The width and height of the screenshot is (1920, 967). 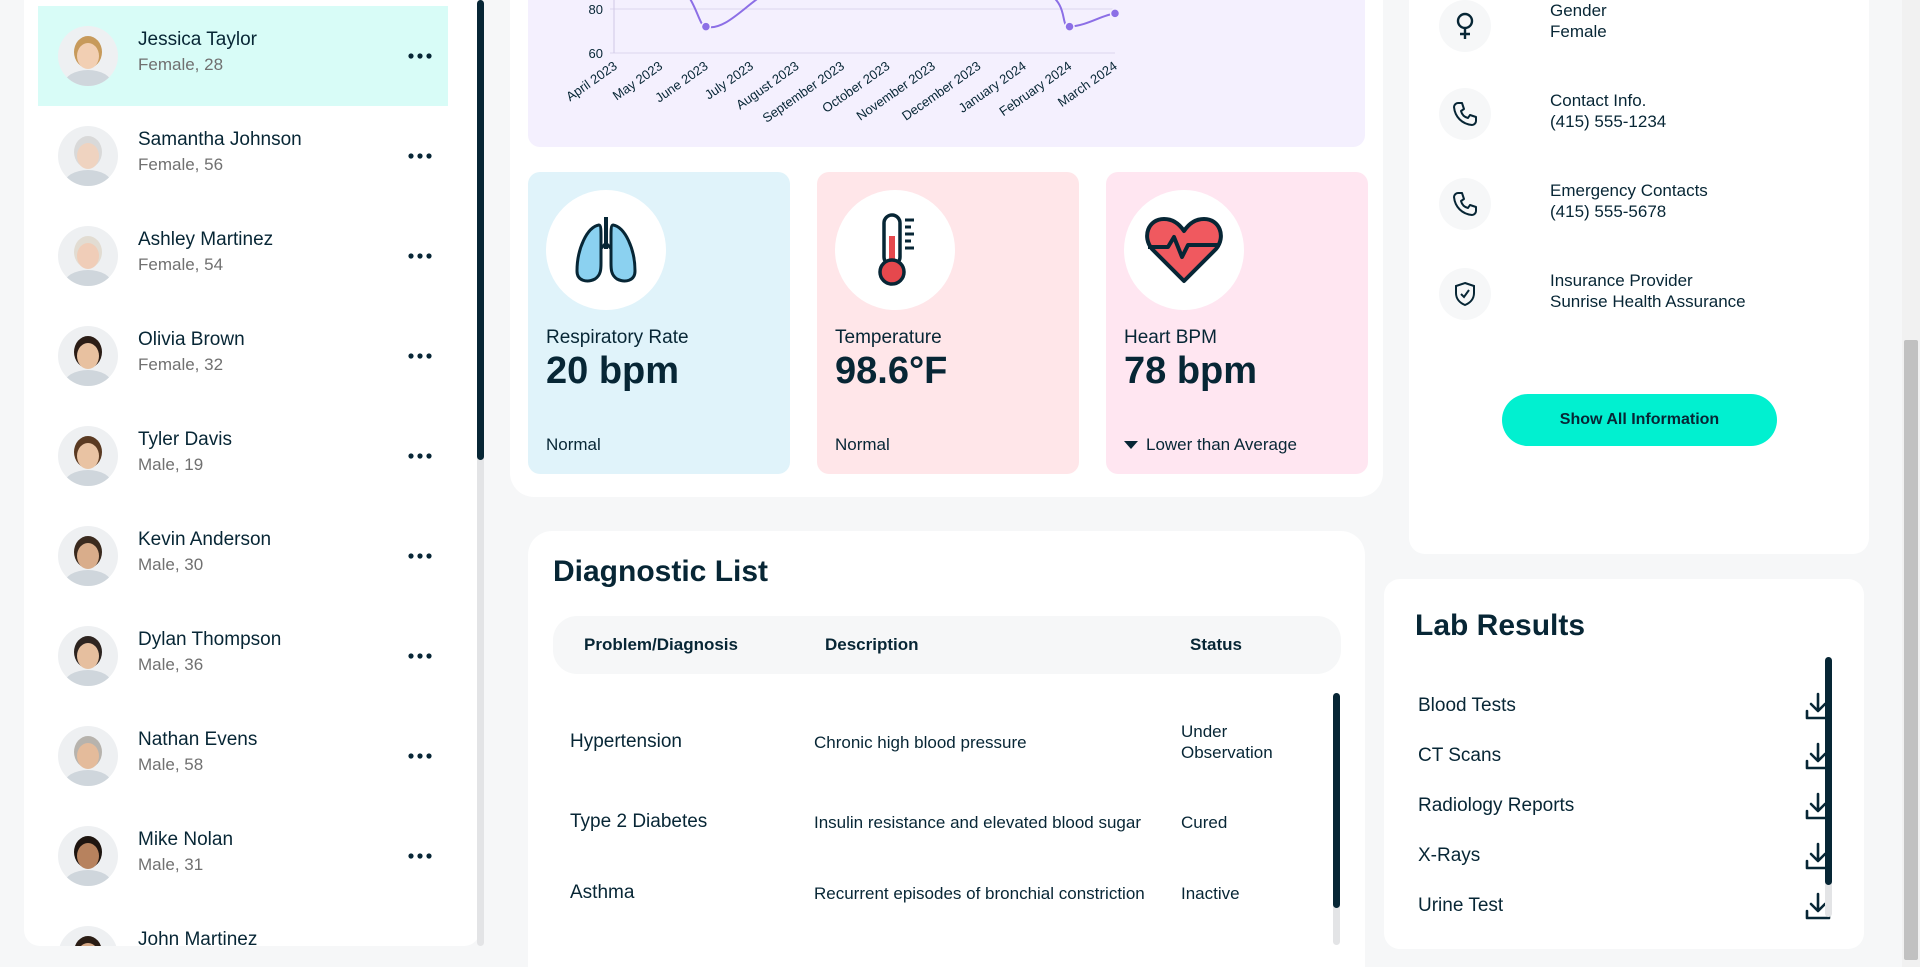 What do you see at coordinates (205, 539) in the screenshot?
I see `patient-name: Kevin Anderson` at bounding box center [205, 539].